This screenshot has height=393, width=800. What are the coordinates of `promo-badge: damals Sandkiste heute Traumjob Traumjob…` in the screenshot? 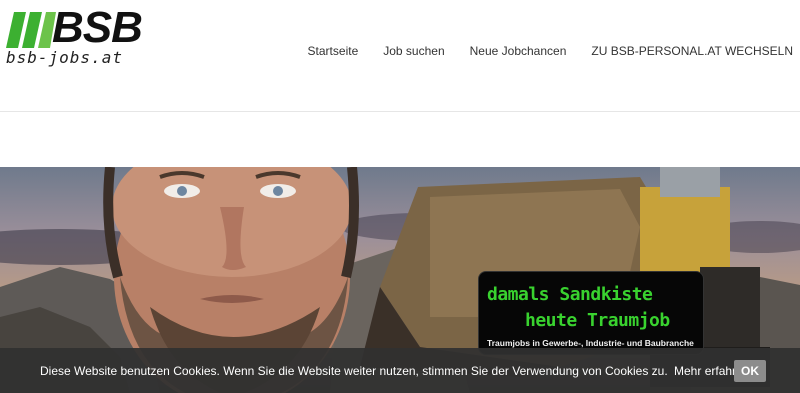 It's located at (591, 313).